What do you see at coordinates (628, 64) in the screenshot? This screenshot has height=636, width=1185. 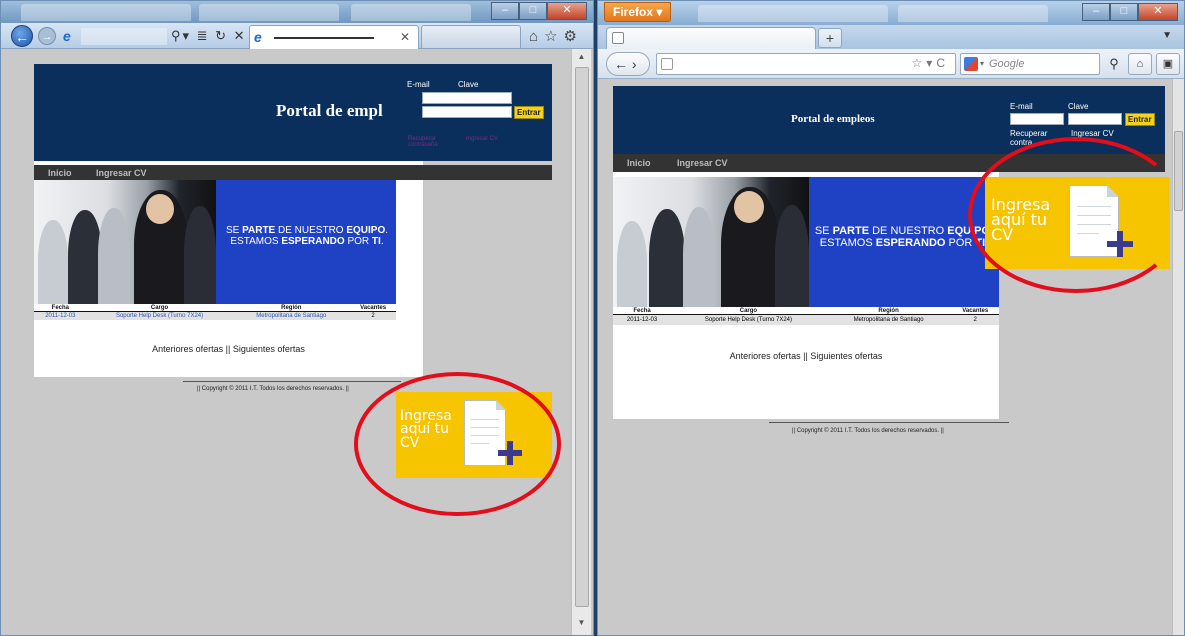 I see `back-forward-button: ← ›` at bounding box center [628, 64].